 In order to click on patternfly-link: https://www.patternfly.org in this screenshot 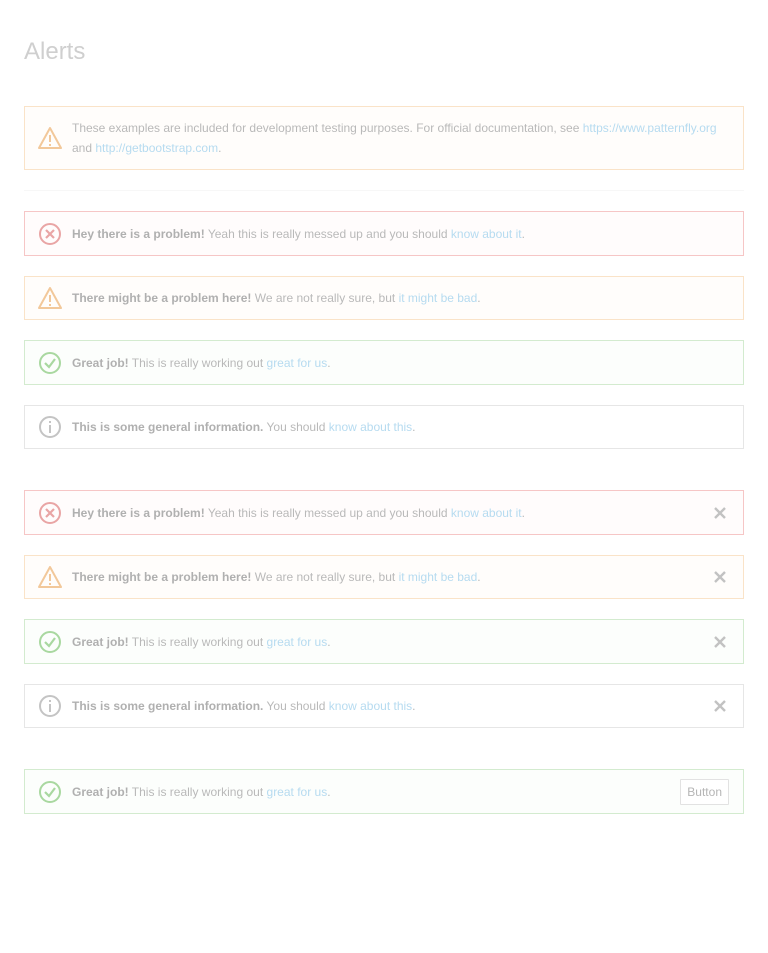, I will do `click(650, 128)`.